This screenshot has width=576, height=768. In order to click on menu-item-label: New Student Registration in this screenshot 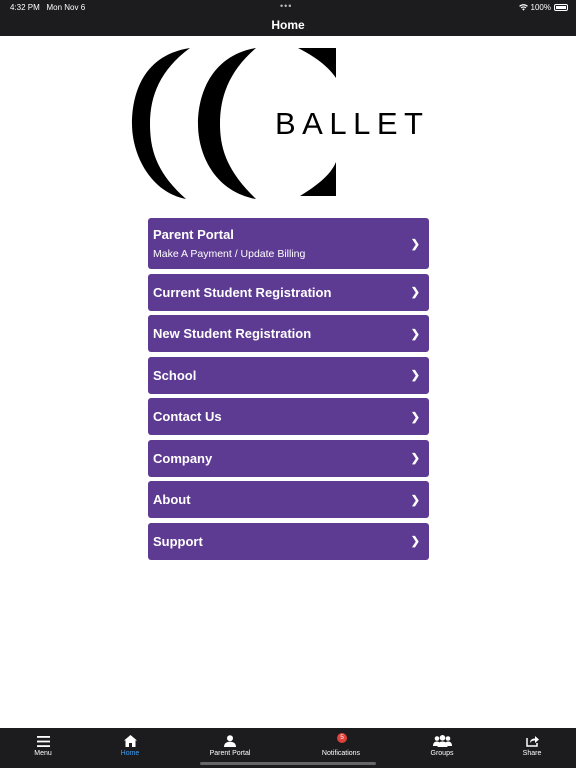, I will do `click(232, 333)`.